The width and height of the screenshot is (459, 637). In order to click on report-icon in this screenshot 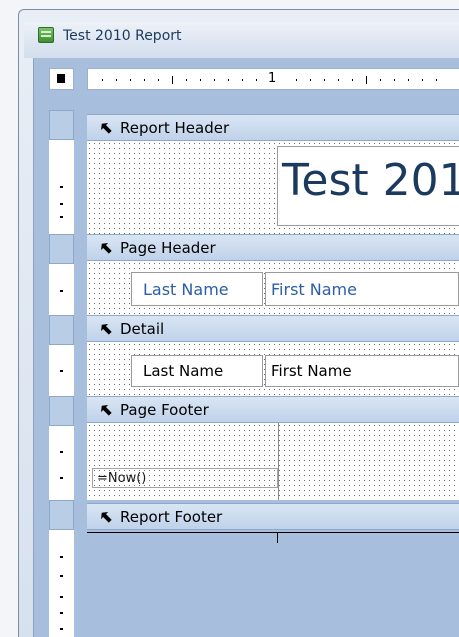, I will do `click(46, 35)`.